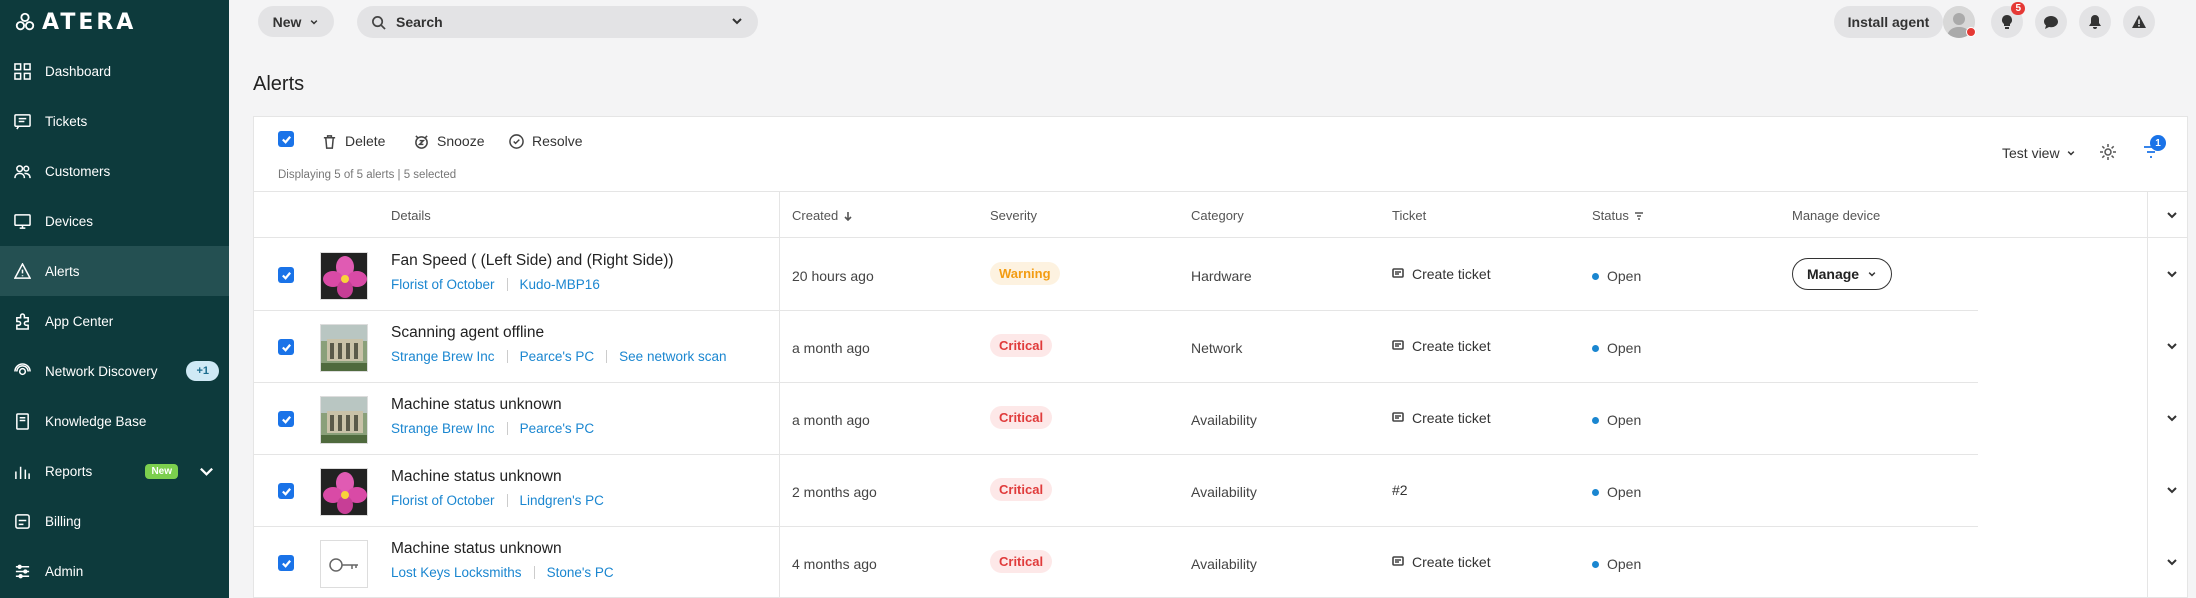 The image size is (2196, 598). I want to click on select-all-checkbox, so click(286, 139).